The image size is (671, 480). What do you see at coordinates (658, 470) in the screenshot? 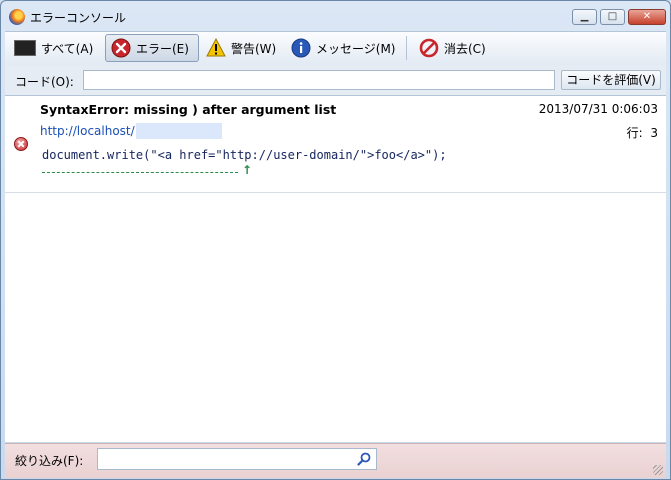
I see `resize-grip` at bounding box center [658, 470].